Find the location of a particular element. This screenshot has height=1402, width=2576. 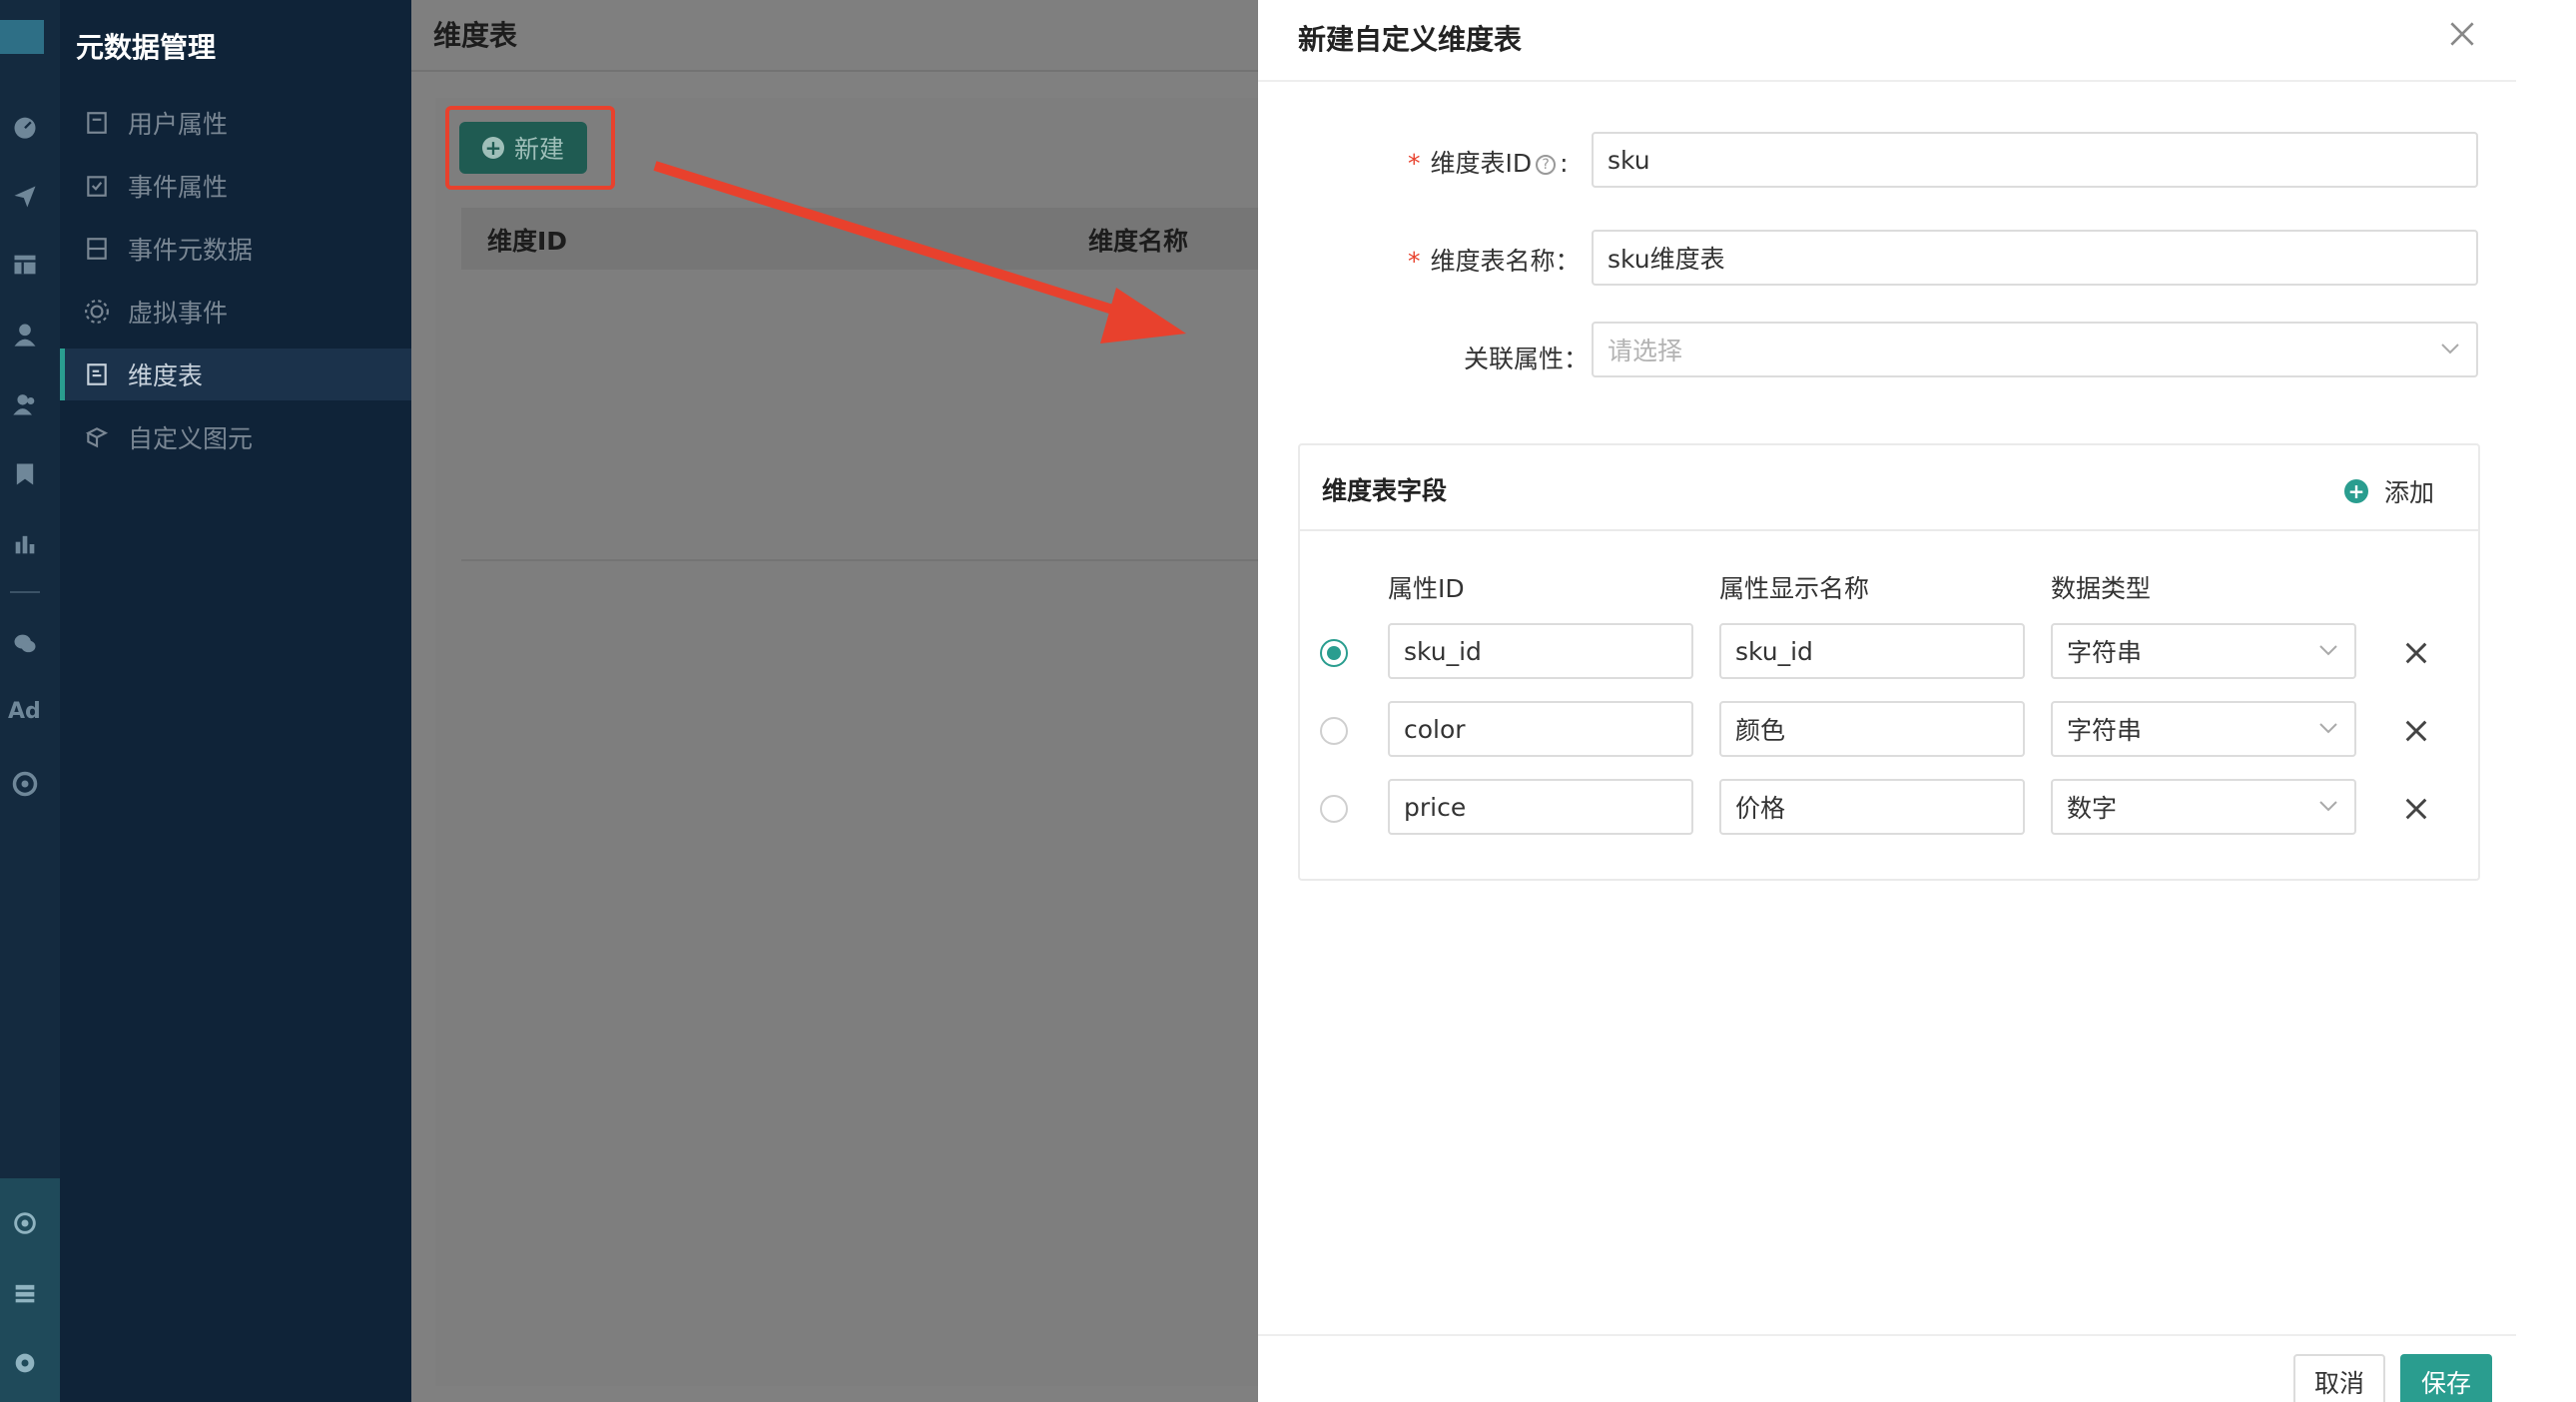

rail-divider is located at coordinates (25, 592).